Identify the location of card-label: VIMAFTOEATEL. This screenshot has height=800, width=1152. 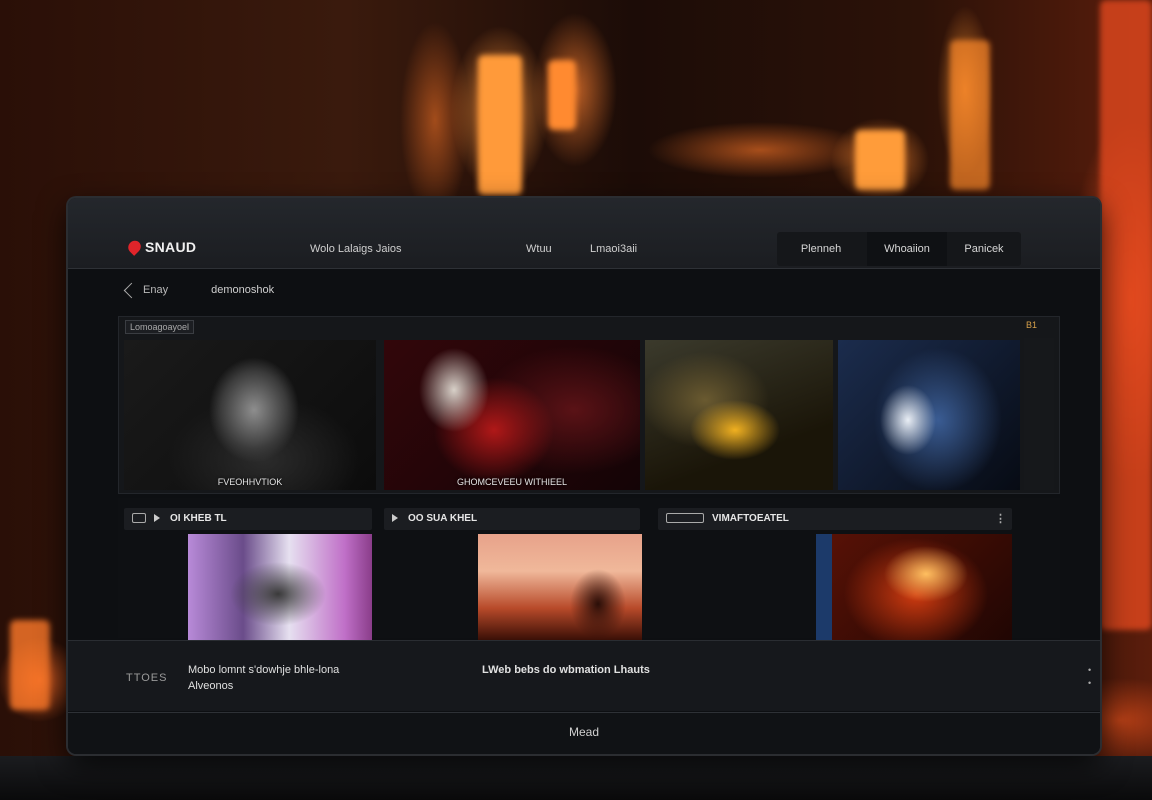
(750, 518).